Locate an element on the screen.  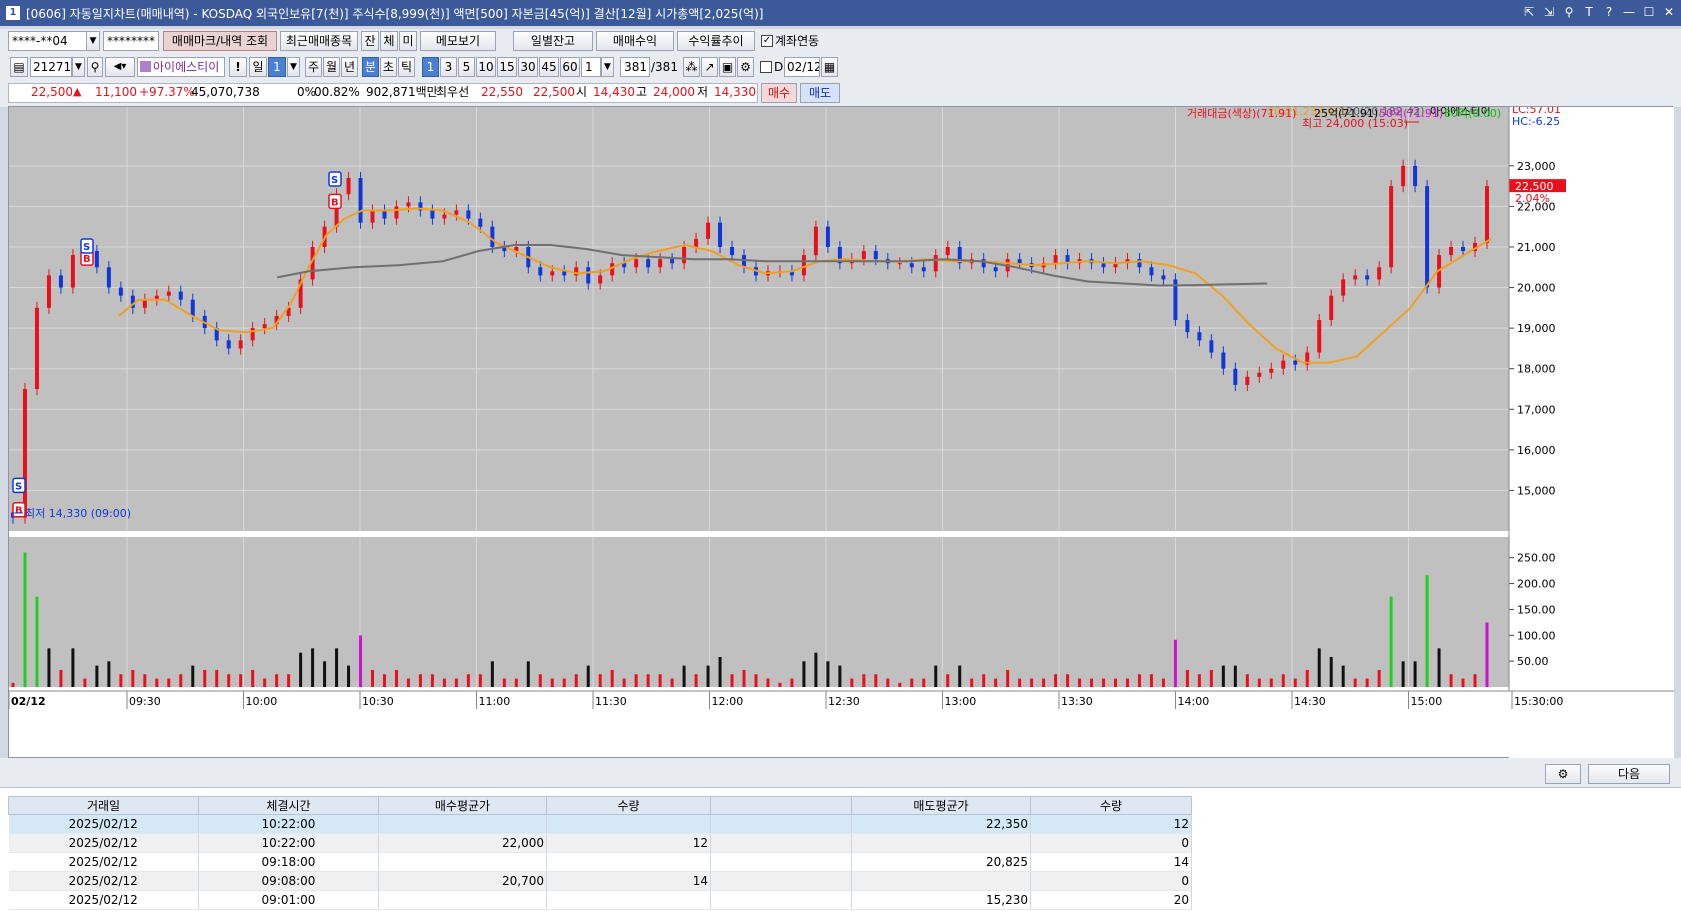
sell-button: 매도 is located at coordinates (820, 93).